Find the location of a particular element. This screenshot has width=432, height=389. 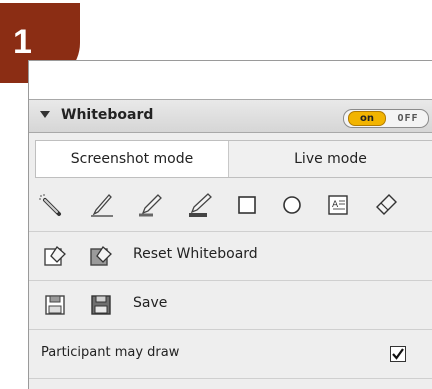

rectangle-tool-icon is located at coordinates (247, 205).